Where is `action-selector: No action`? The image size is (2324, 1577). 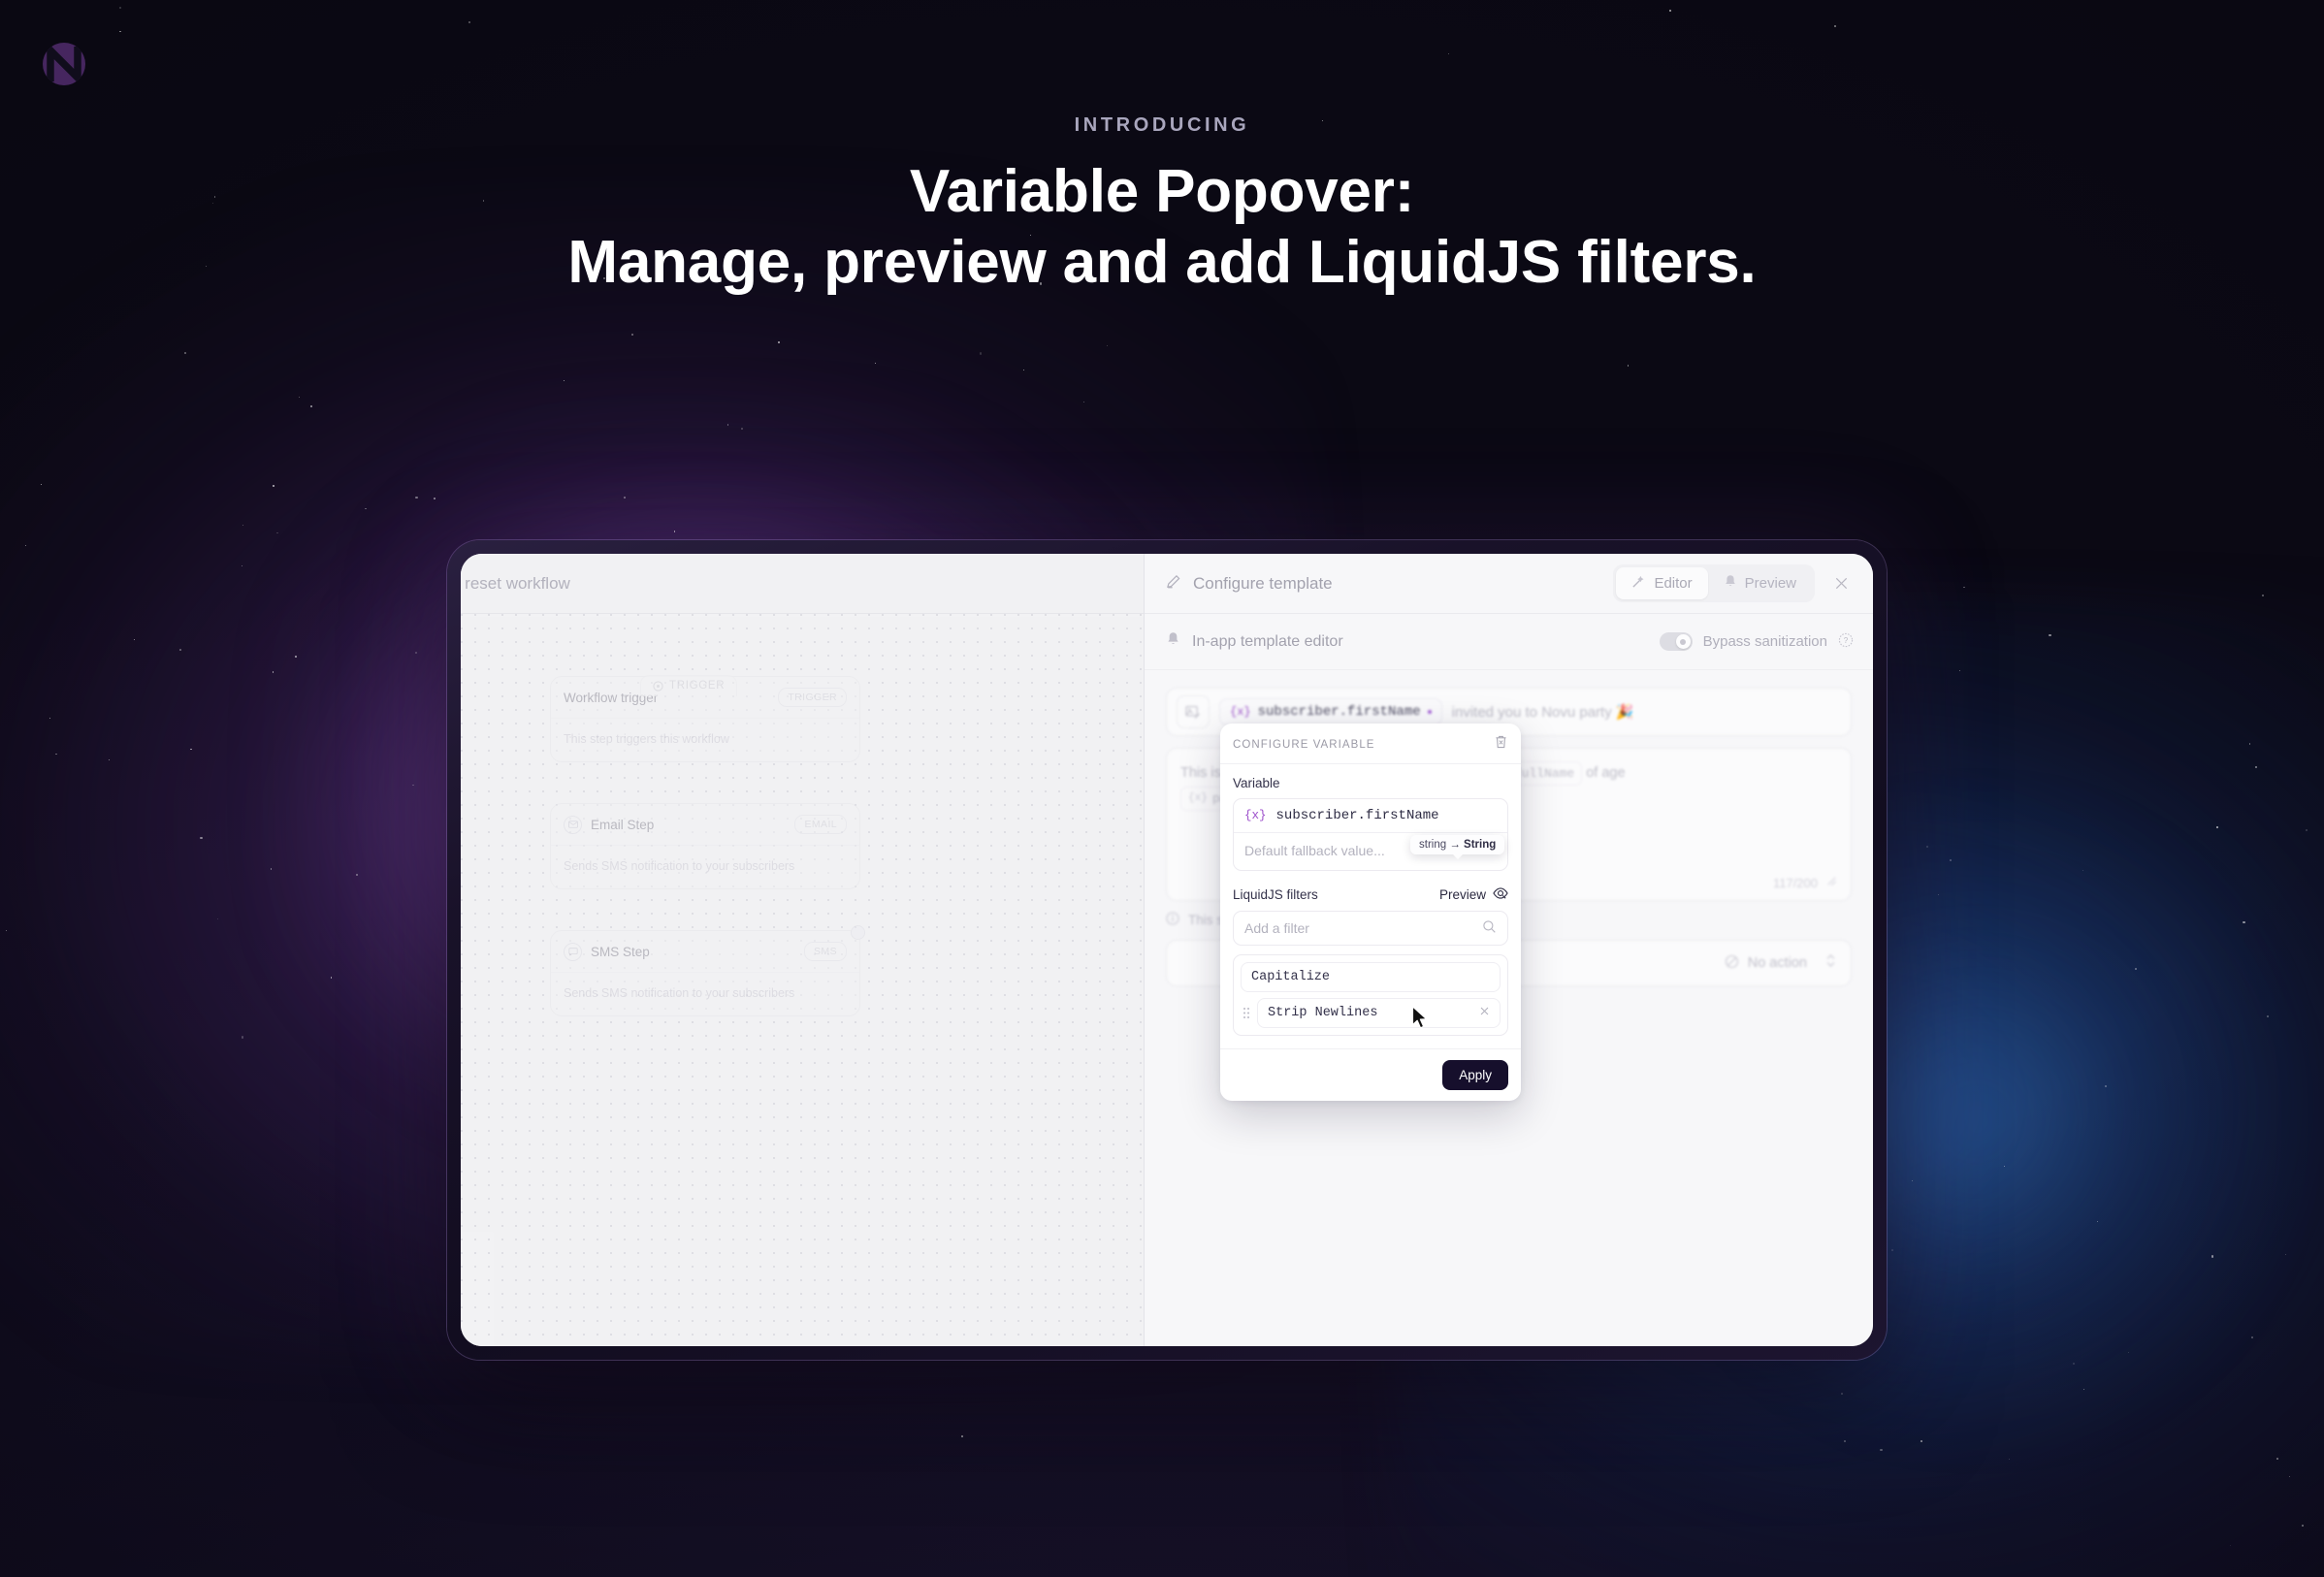
action-selector: No action is located at coordinates (1766, 963).